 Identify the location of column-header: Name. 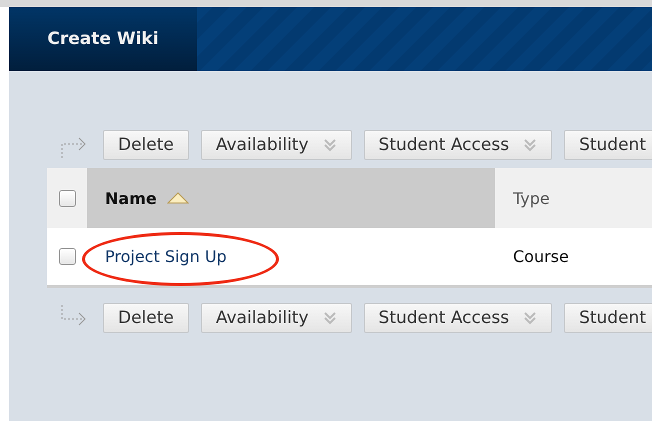
(291, 198).